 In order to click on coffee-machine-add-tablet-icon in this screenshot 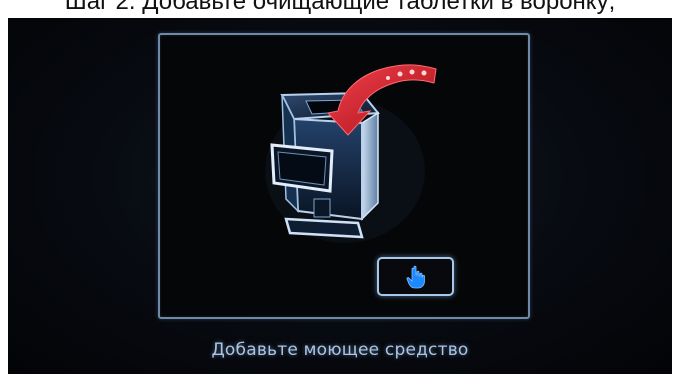, I will do `click(351, 153)`.